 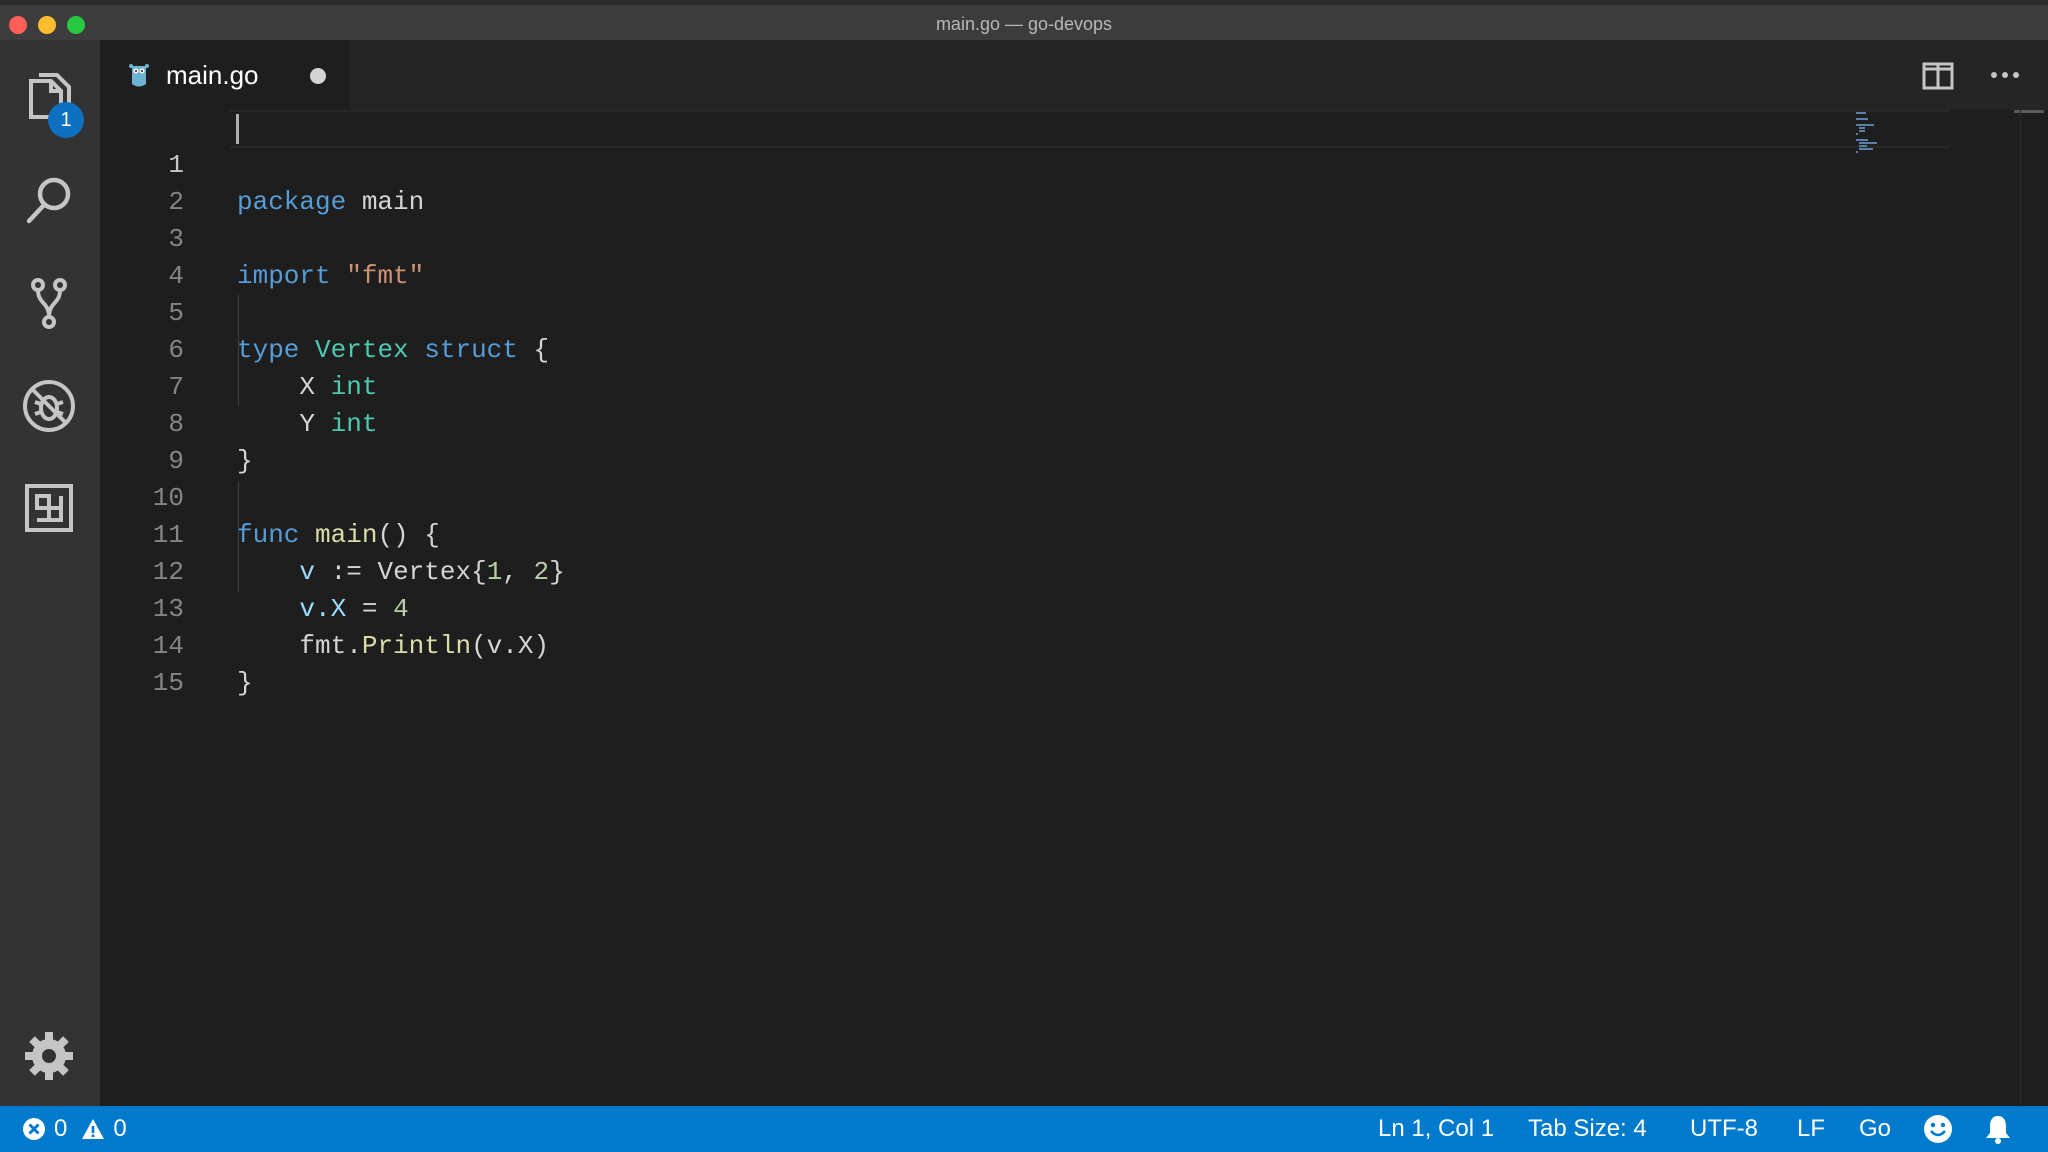 What do you see at coordinates (1000, 348) in the screenshot?
I see `code-line: 6 X int` at bounding box center [1000, 348].